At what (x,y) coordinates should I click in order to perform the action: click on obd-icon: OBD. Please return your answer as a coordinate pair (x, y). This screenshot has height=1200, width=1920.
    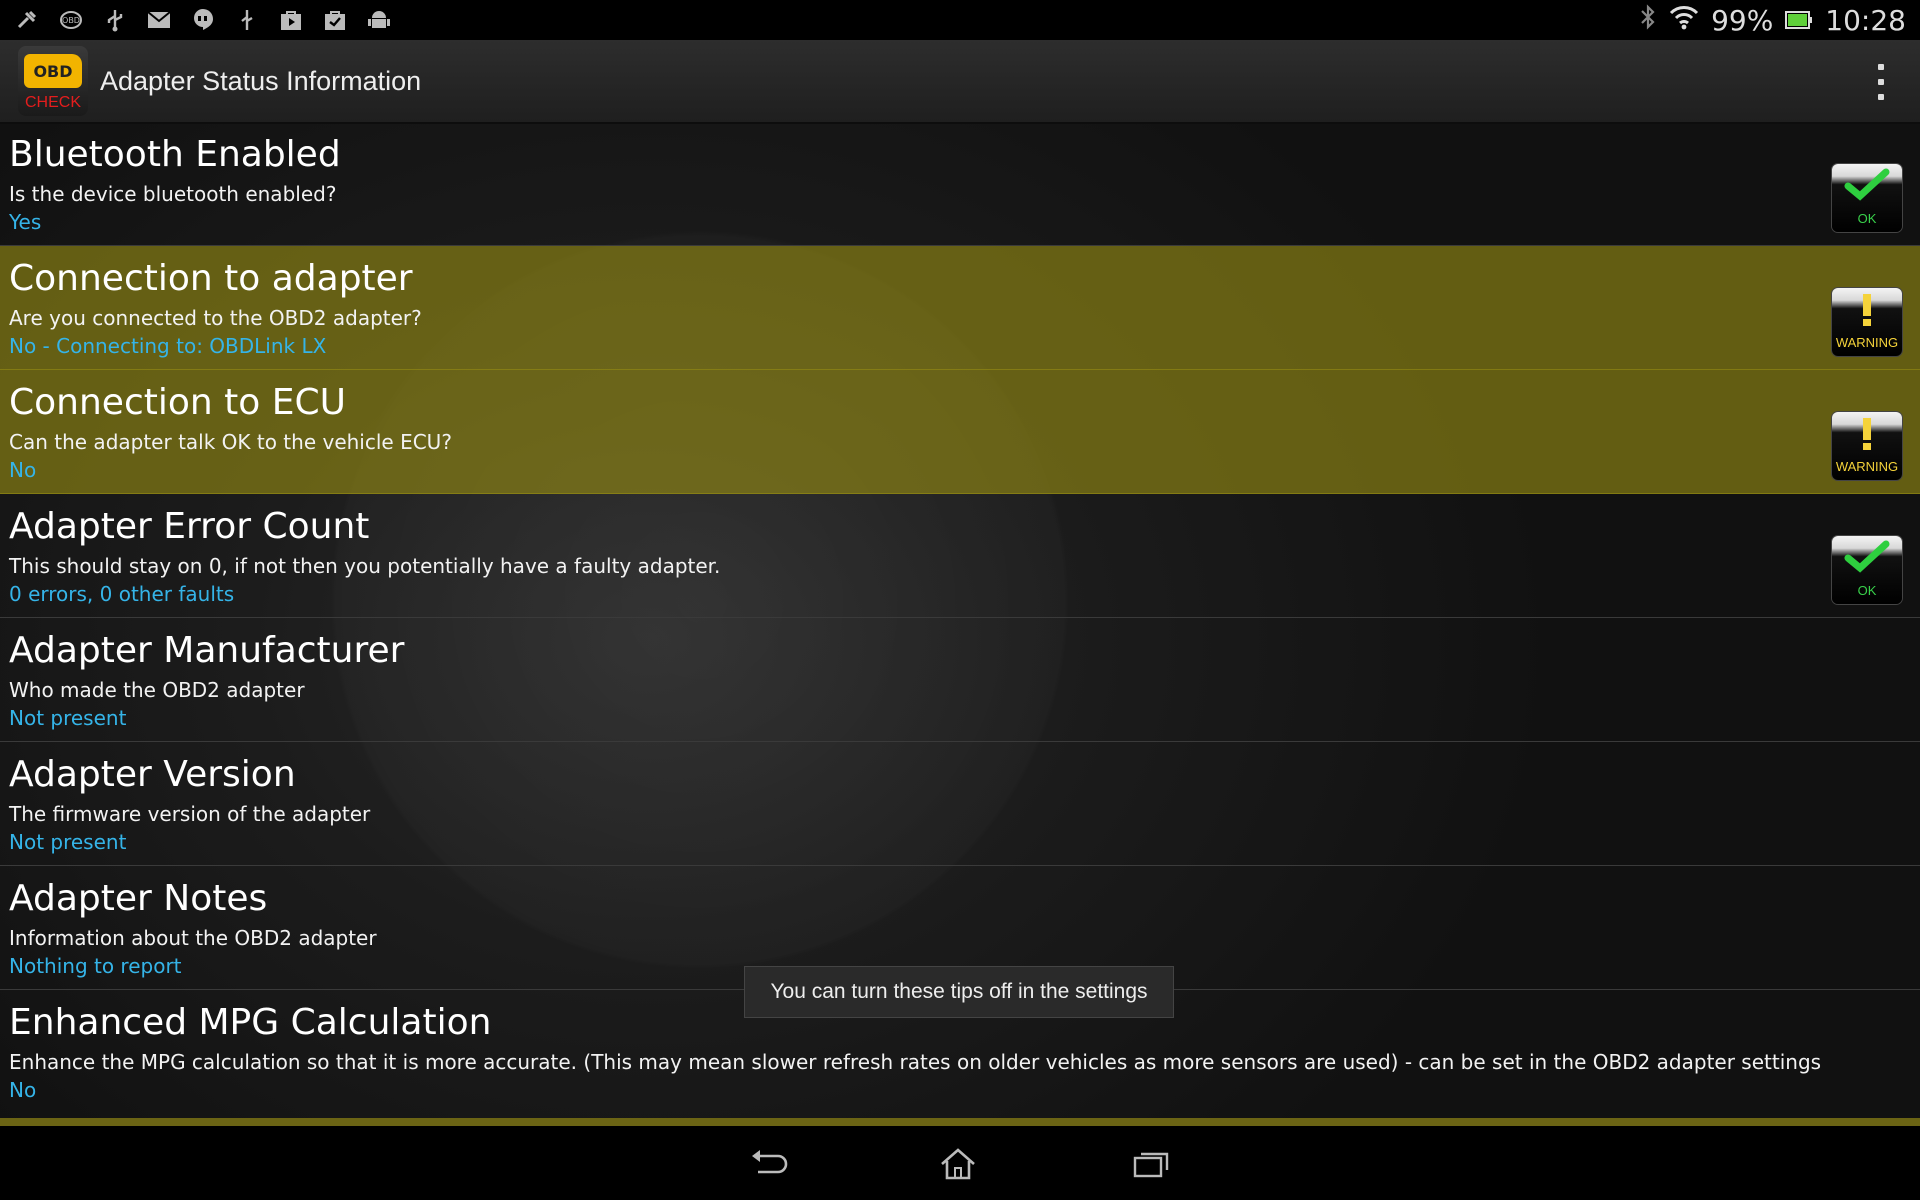
    Looking at the image, I should click on (71, 20).